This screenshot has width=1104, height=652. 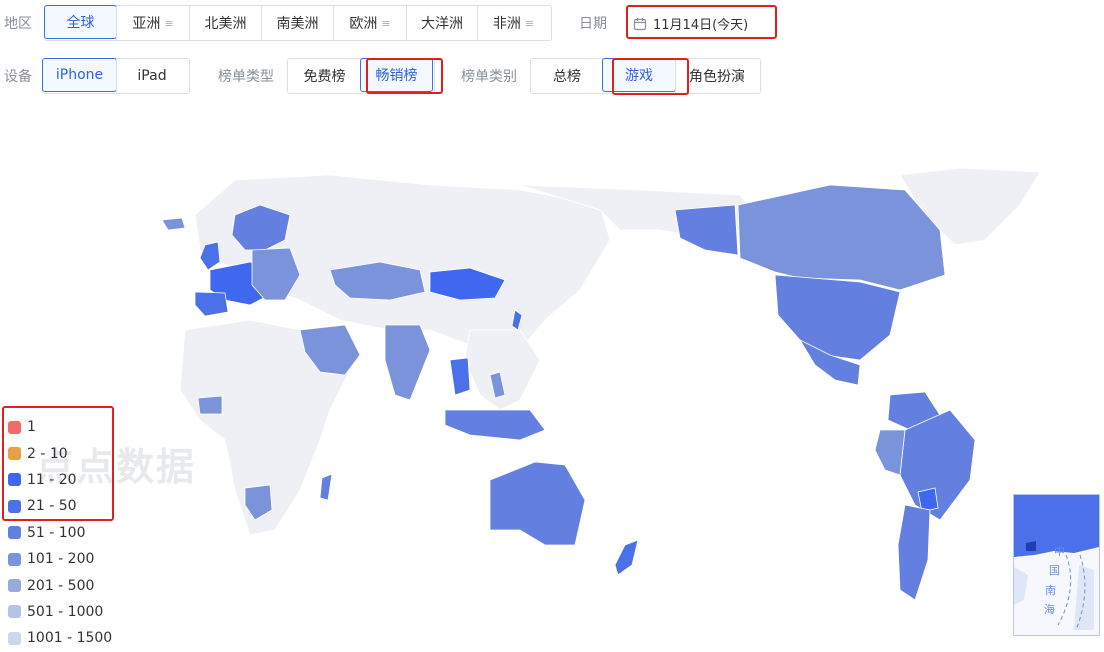 I want to click on inset-char: 海, so click(x=1049, y=609).